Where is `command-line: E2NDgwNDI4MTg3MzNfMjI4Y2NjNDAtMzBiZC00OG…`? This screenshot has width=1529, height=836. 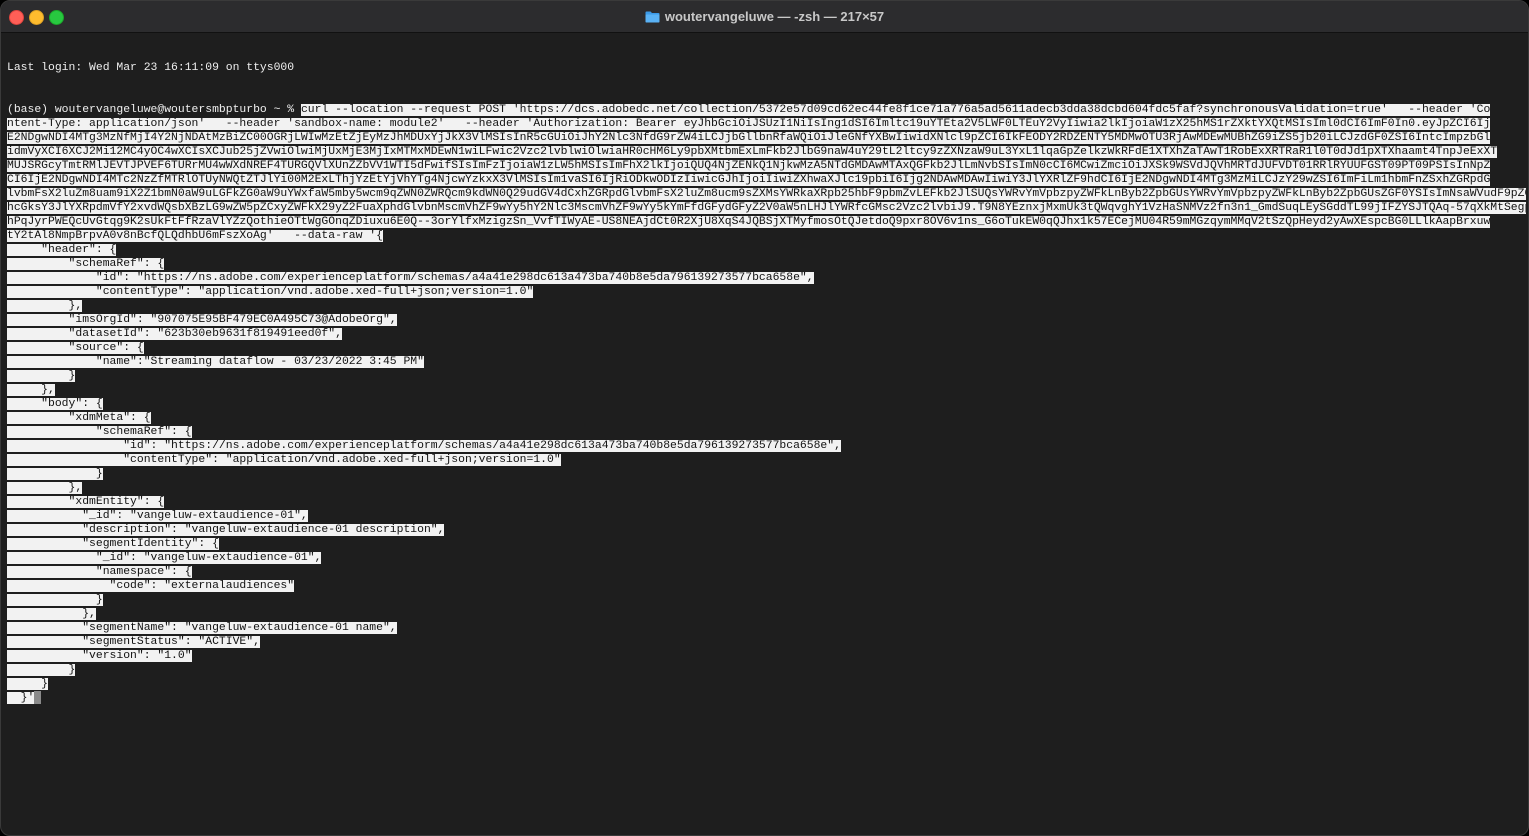 command-line: E2NDgwNDI4MTg3MzNfMjI4Y2NjNDAtMzBiZC00OG… is located at coordinates (766, 138).